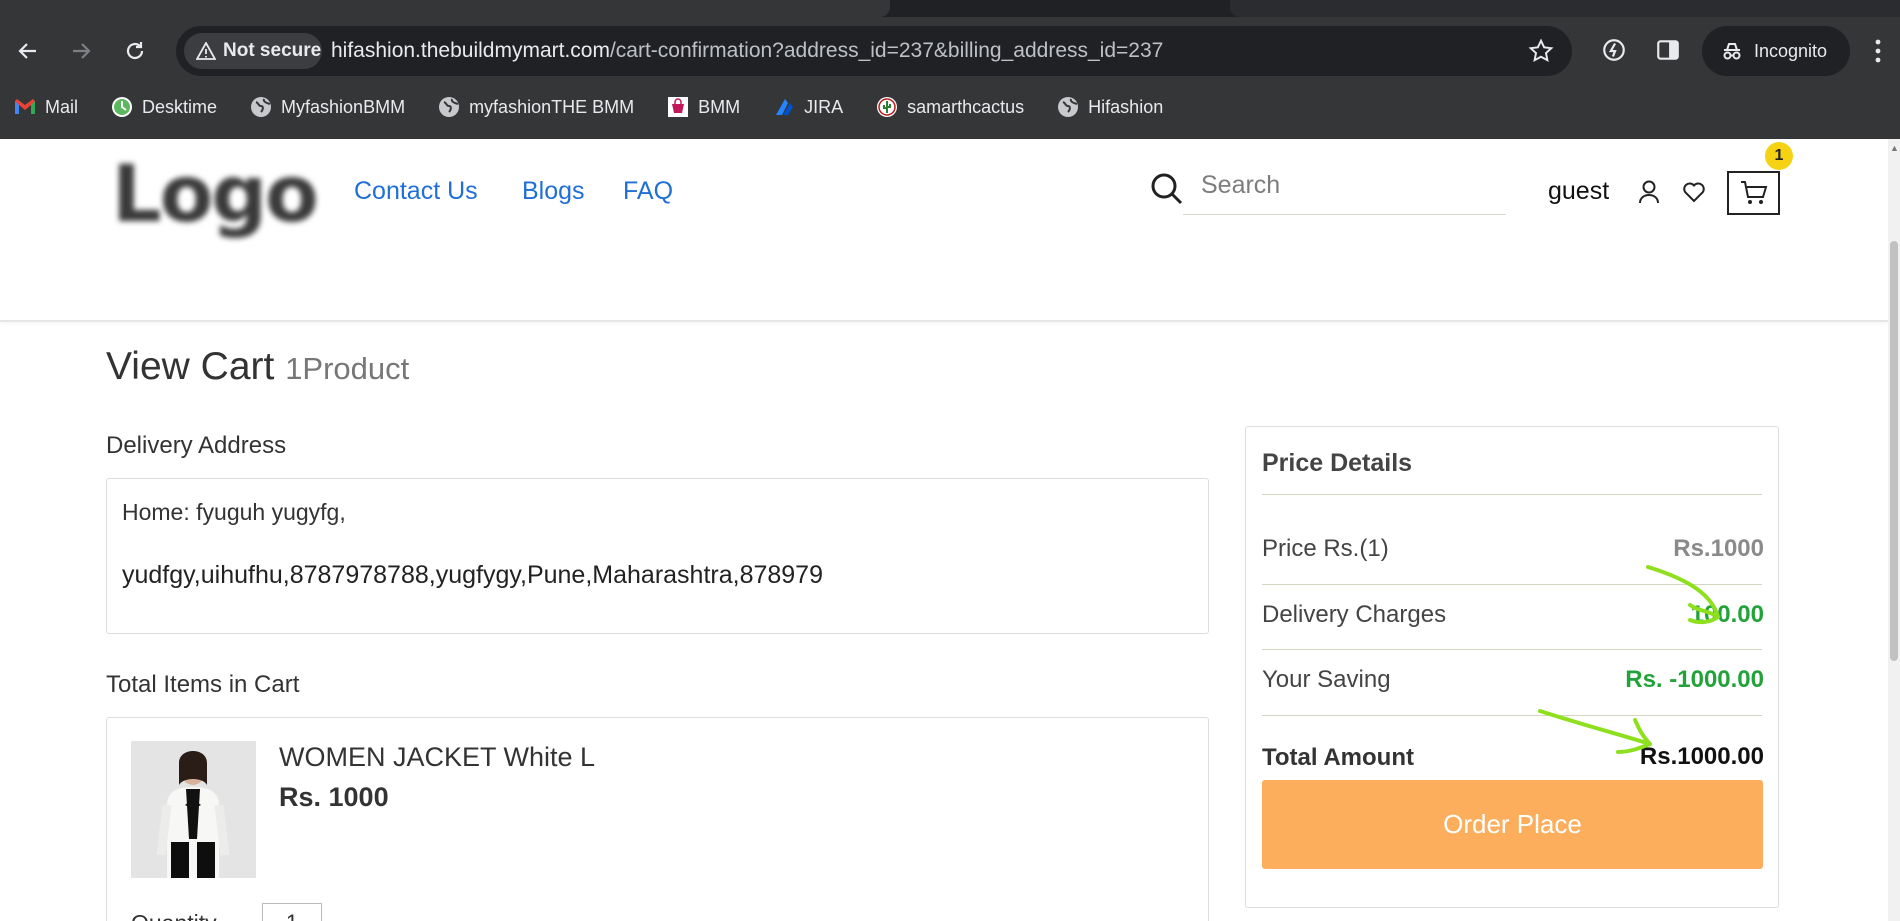 This screenshot has height=921, width=1900. I want to click on cart-icon, so click(1753, 192).